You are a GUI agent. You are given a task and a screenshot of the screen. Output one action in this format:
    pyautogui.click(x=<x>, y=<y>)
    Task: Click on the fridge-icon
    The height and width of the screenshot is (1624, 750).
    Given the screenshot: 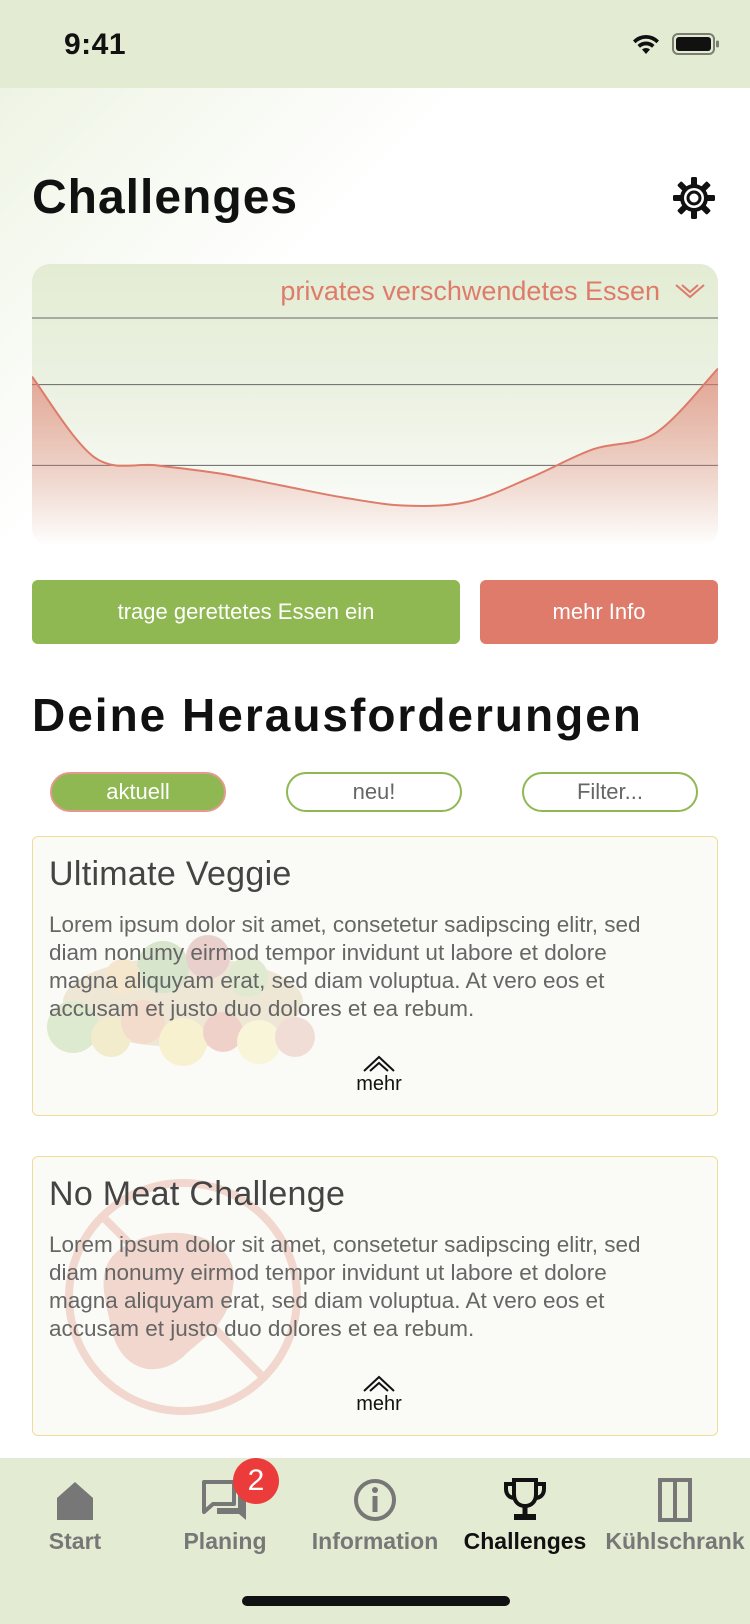 What is the action you would take?
    pyautogui.click(x=675, y=1500)
    